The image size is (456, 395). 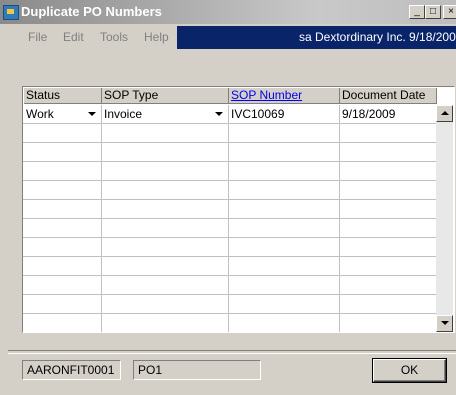 What do you see at coordinates (114, 37) in the screenshot?
I see `menu-tools: Tools` at bounding box center [114, 37].